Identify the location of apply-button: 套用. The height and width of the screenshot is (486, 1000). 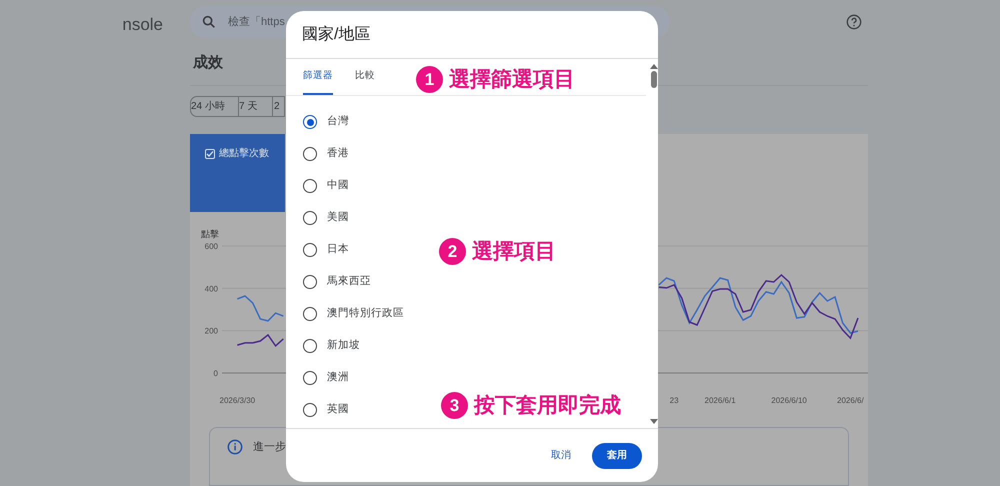
(617, 455).